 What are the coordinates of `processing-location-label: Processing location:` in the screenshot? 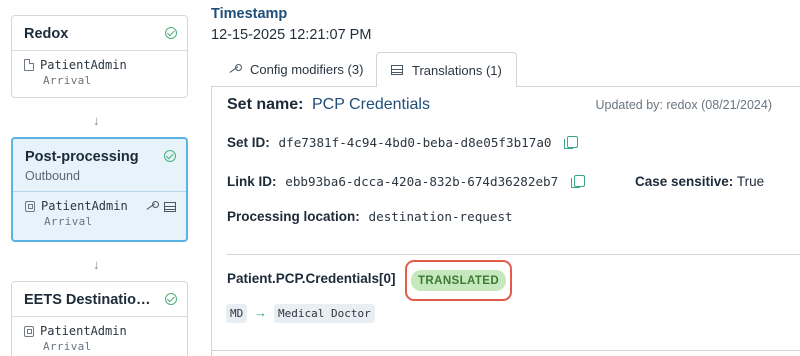 It's located at (293, 216).